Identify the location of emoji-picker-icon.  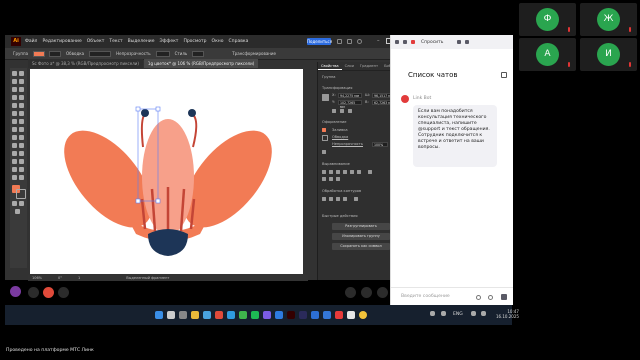
(490, 297).